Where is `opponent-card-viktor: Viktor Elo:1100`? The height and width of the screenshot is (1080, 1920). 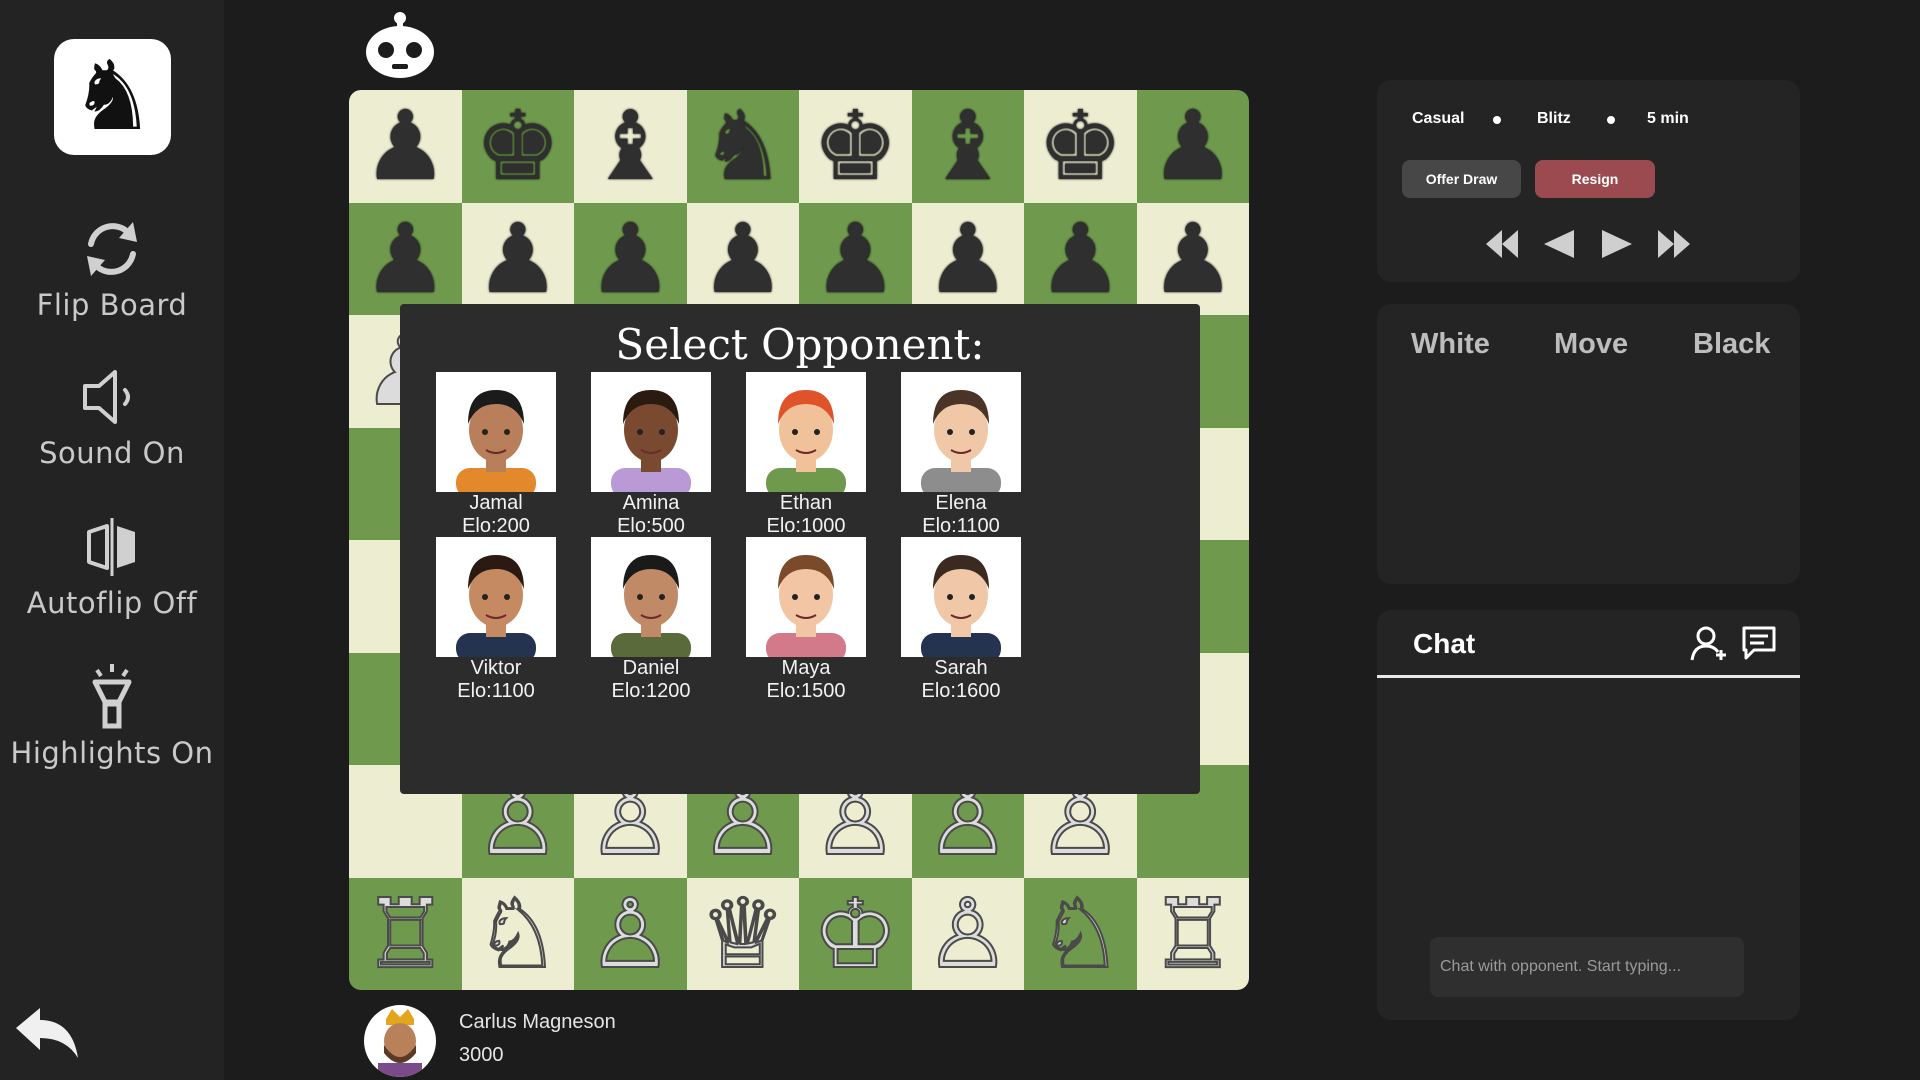
opponent-card-viktor: Viktor Elo:1100 is located at coordinates (496, 620).